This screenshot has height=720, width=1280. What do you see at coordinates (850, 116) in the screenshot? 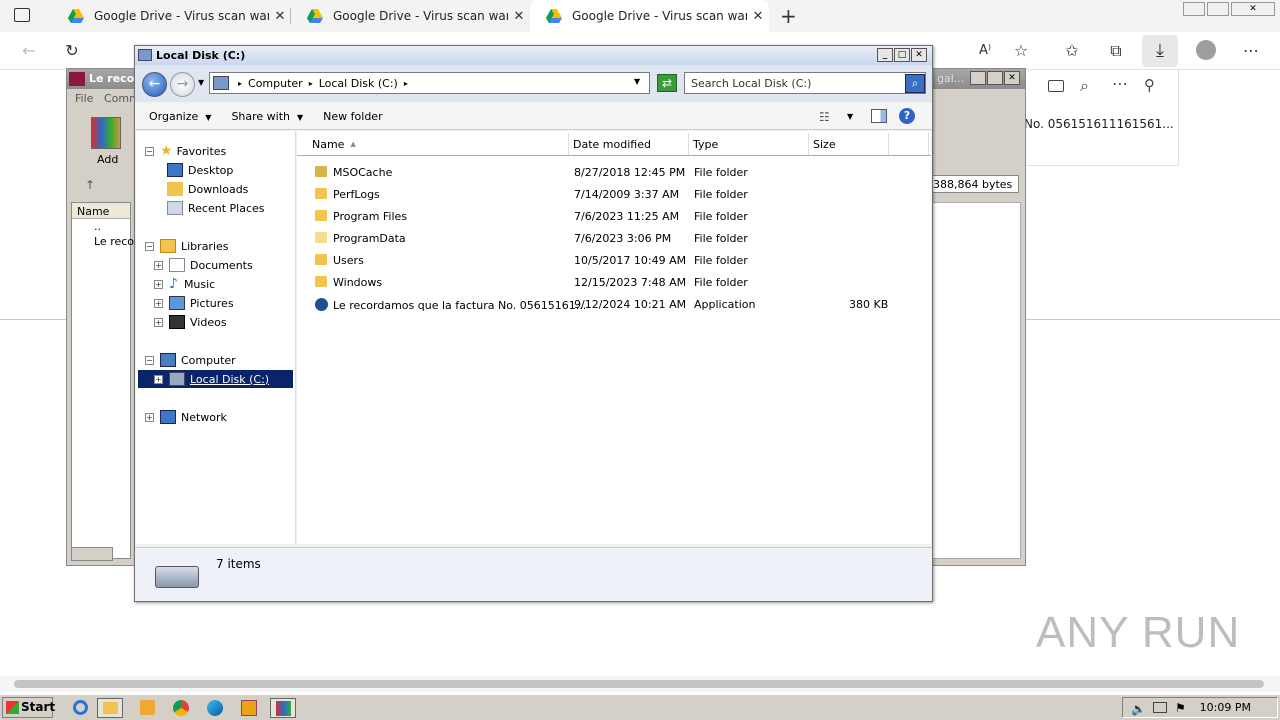
I see `view-dropdown-icon: ▼` at bounding box center [850, 116].